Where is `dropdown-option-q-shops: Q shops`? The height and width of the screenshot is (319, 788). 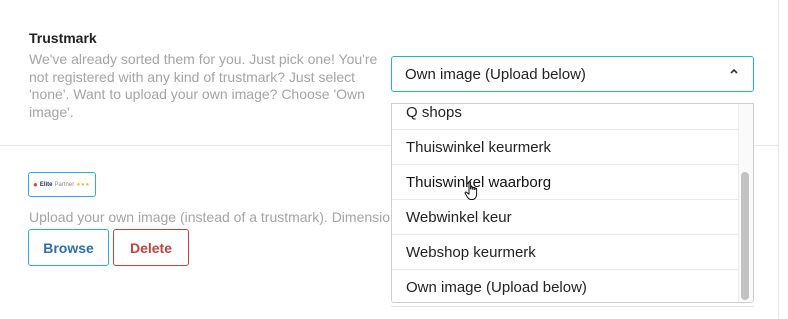
dropdown-option-q-shops: Q shops is located at coordinates (565, 117).